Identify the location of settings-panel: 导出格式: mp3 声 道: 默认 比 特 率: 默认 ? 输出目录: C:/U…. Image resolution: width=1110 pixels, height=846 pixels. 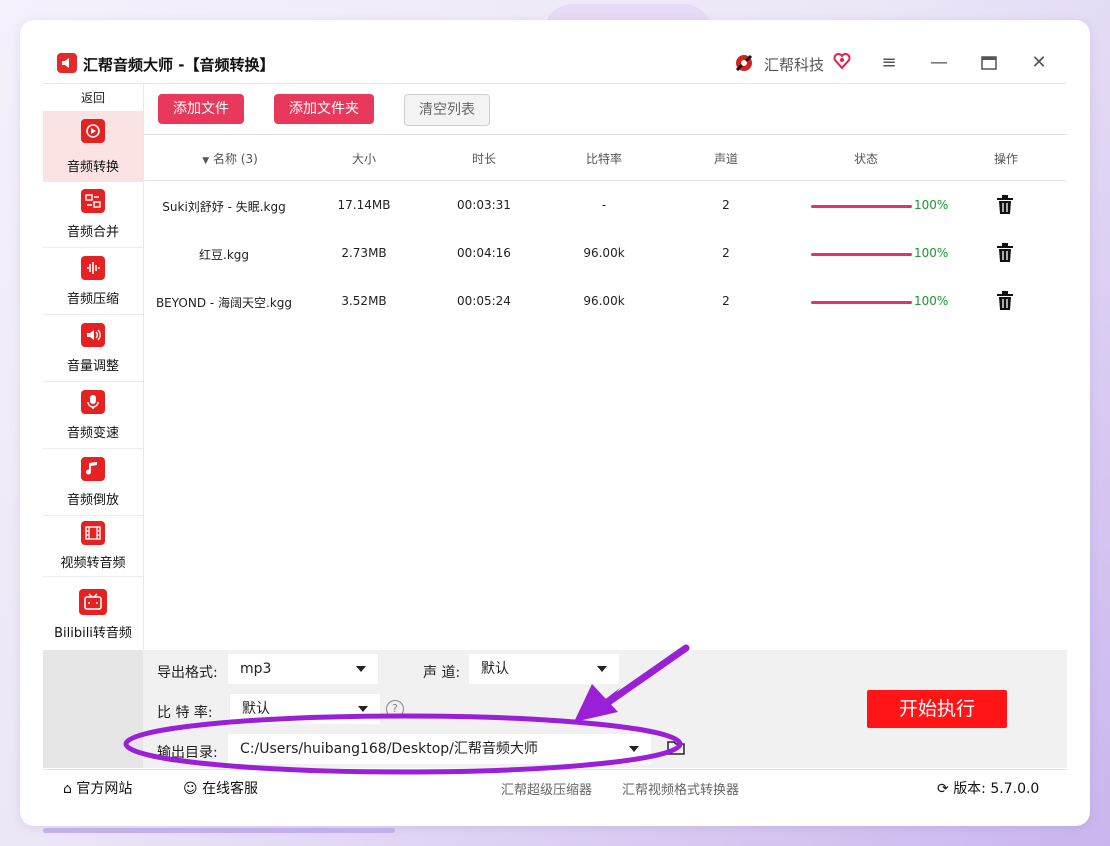
(555, 709).